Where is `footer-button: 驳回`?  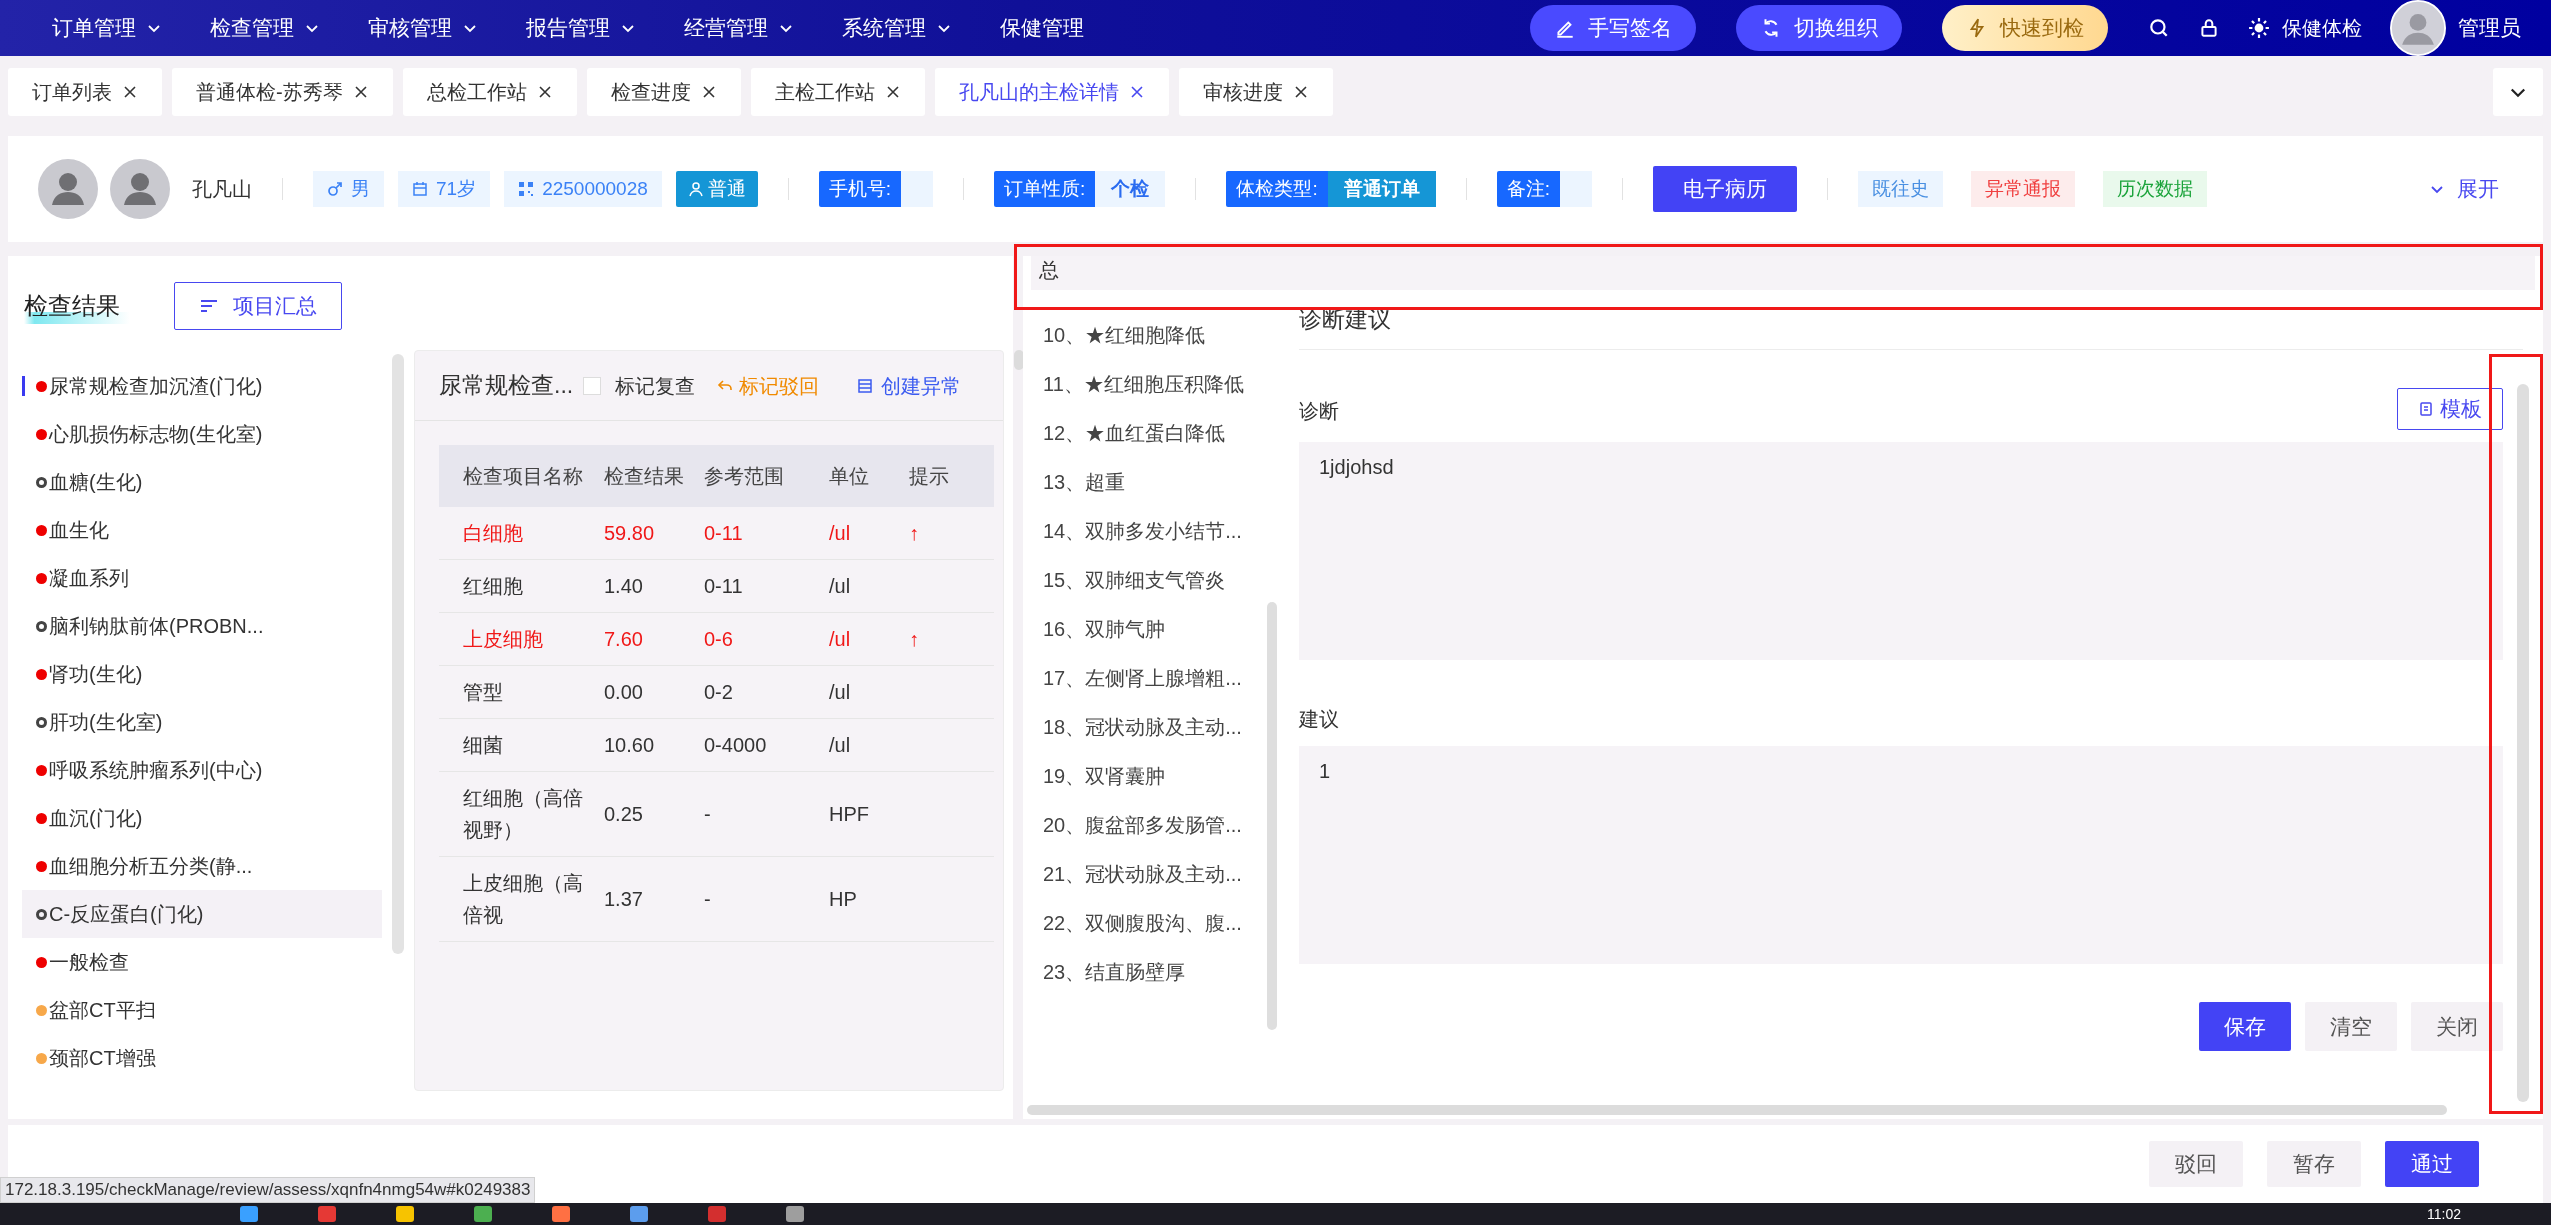
footer-button: 驳回 is located at coordinates (2196, 1164).